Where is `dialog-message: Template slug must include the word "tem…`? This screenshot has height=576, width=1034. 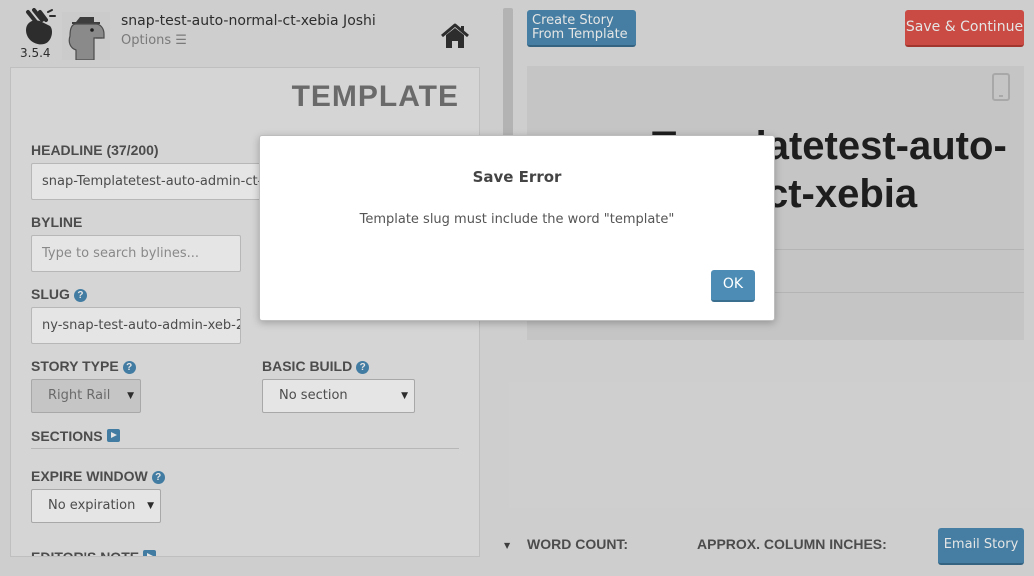
dialog-message: Template slug must include the word "tem… is located at coordinates (517, 219).